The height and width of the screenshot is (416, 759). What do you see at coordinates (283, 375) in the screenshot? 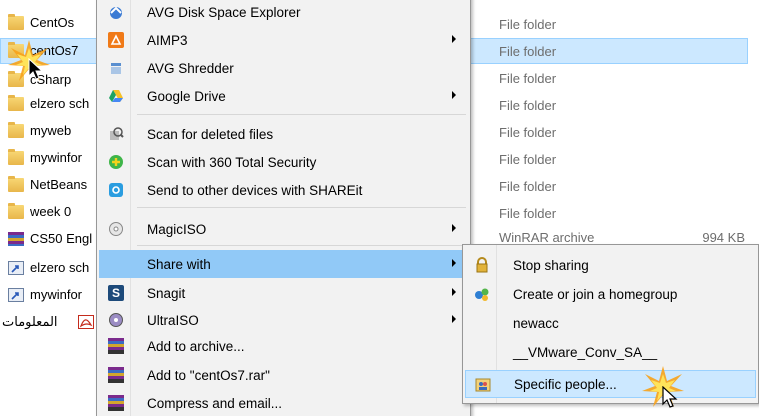
I see `menu-item-add-to-rar: Add to "centOs7.rar"` at bounding box center [283, 375].